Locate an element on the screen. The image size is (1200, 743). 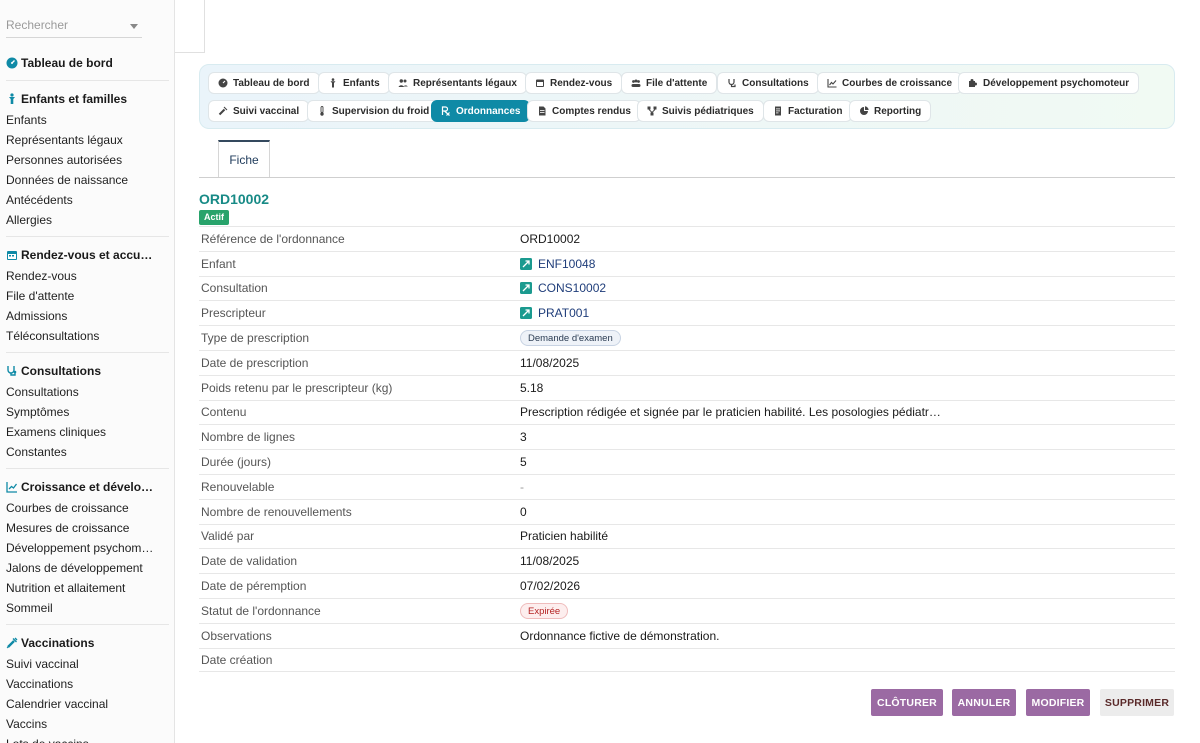
field-label: Date de prescription is located at coordinates (255, 362).